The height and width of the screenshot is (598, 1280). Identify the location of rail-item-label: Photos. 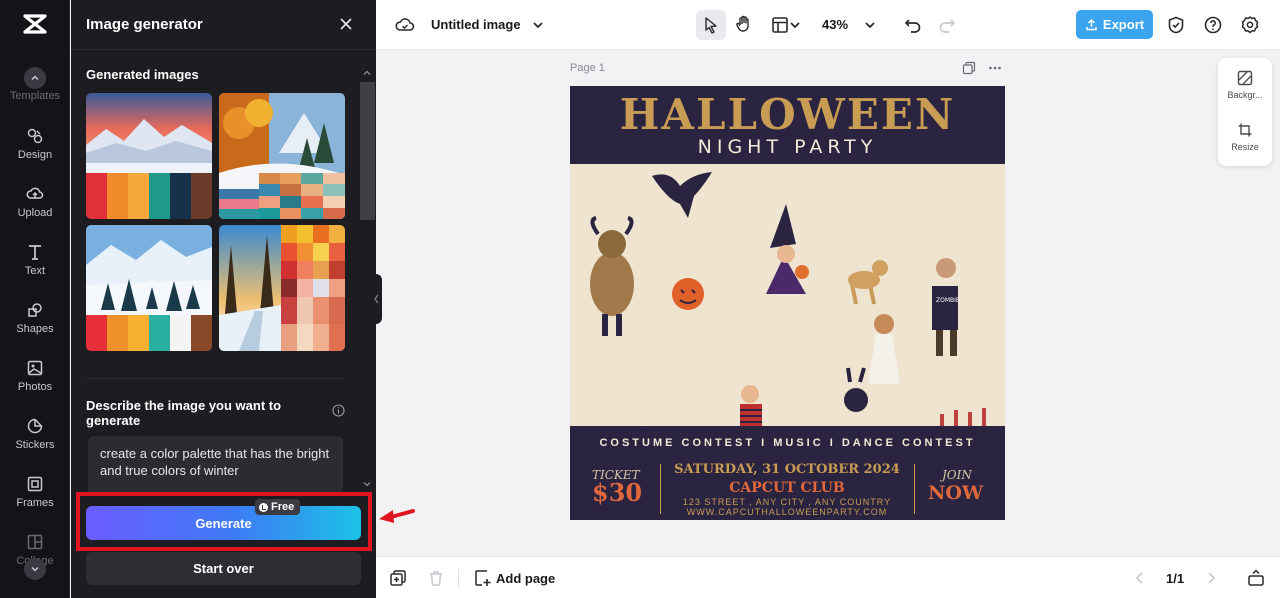
(35, 387).